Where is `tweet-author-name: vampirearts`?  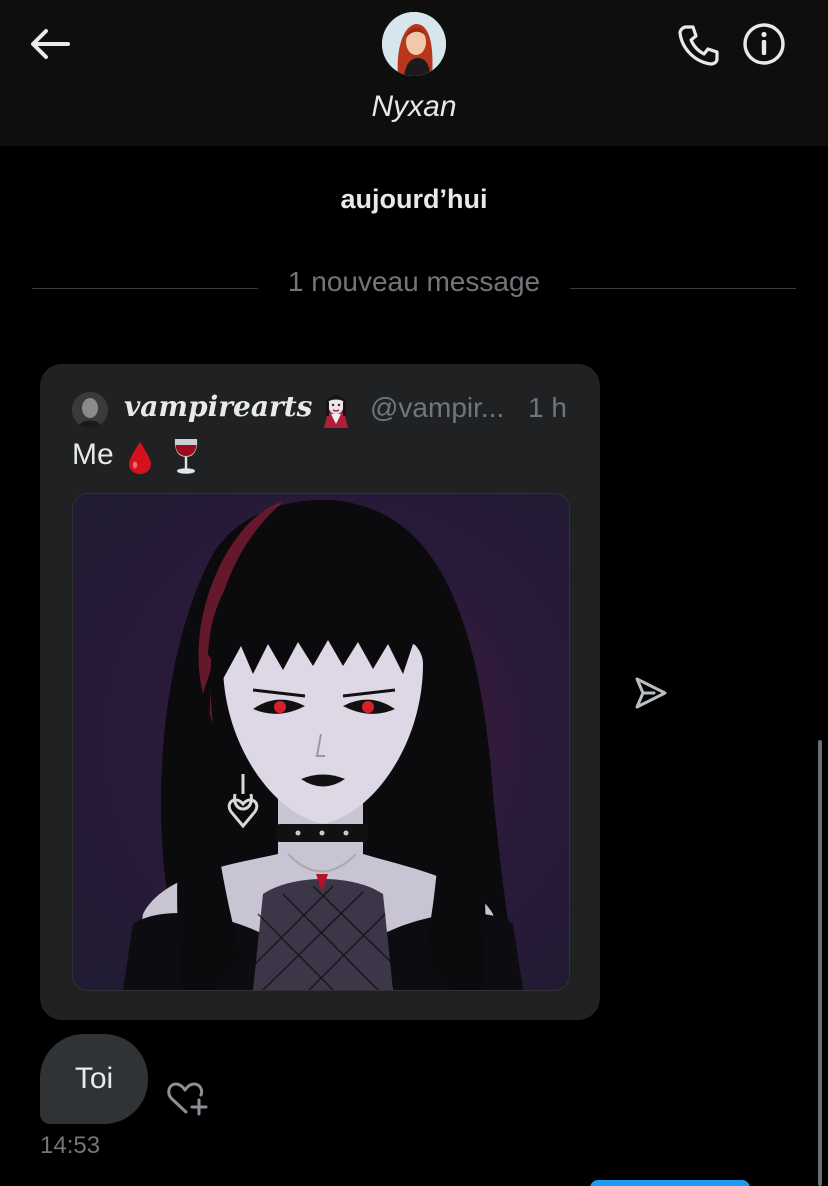 tweet-author-name: vampirearts is located at coordinates (218, 406).